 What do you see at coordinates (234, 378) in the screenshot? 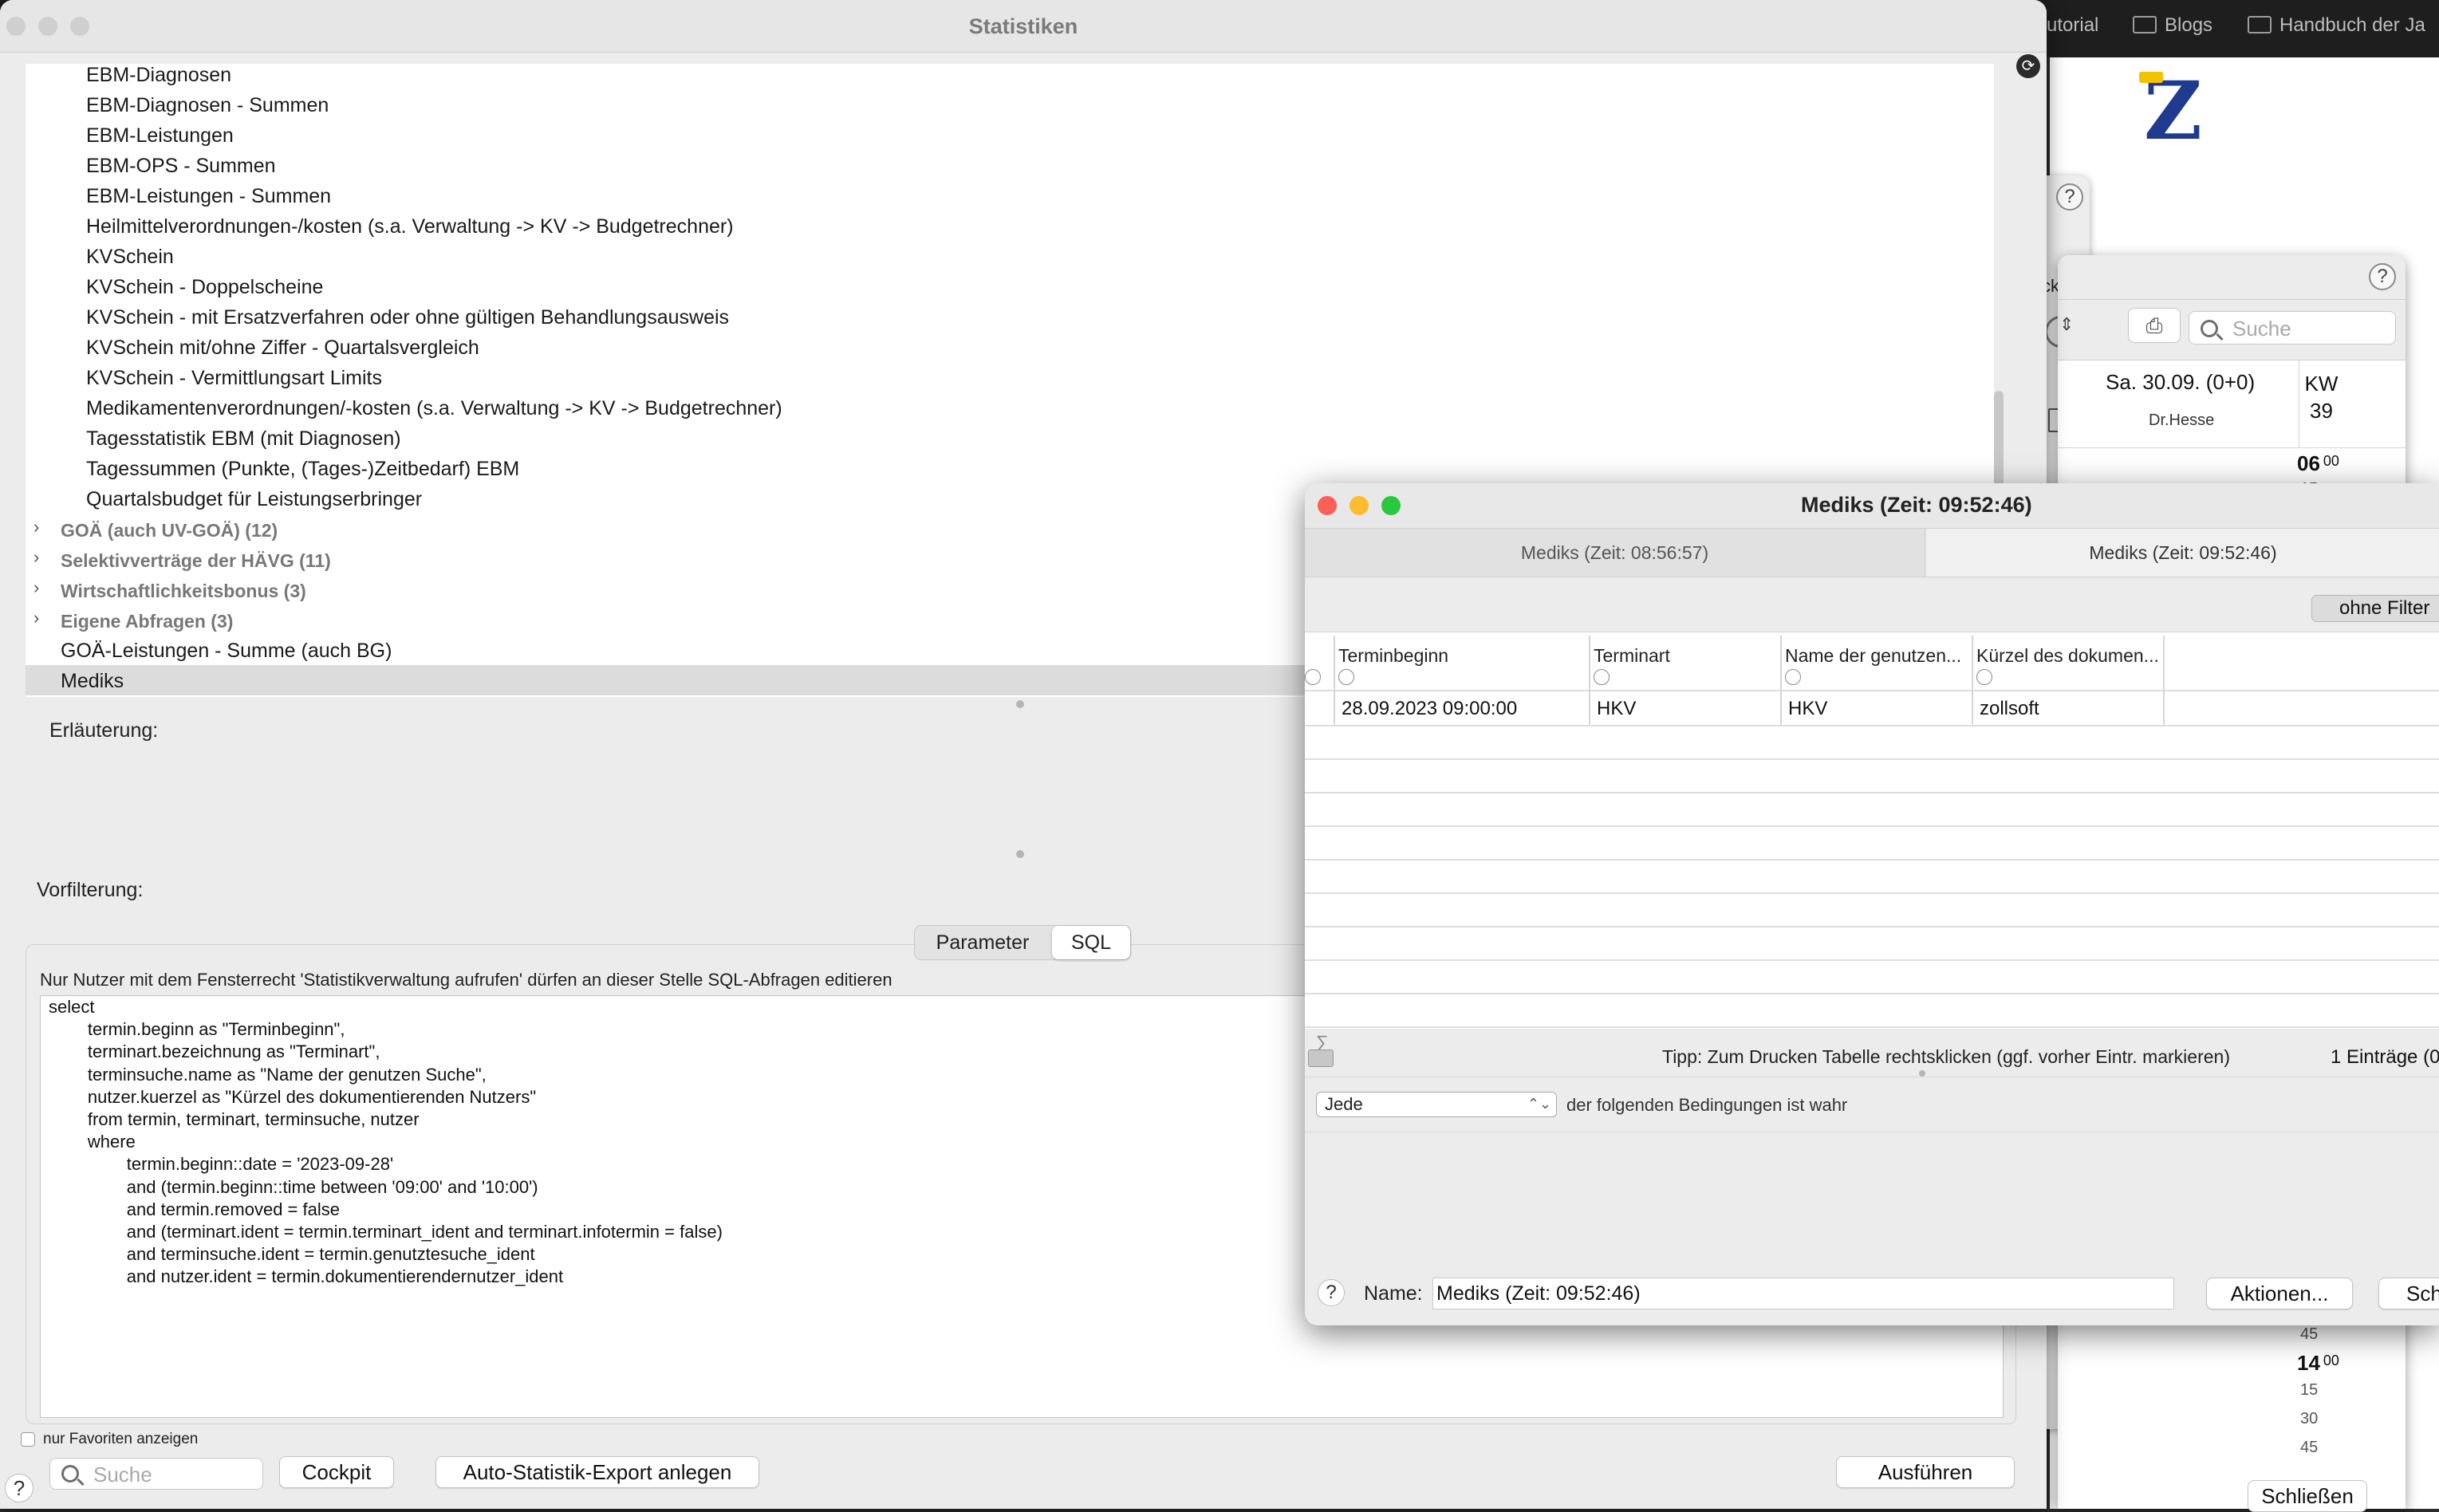
I see `tree-item: KVSchein - Vermittlungsart Limits` at bounding box center [234, 378].